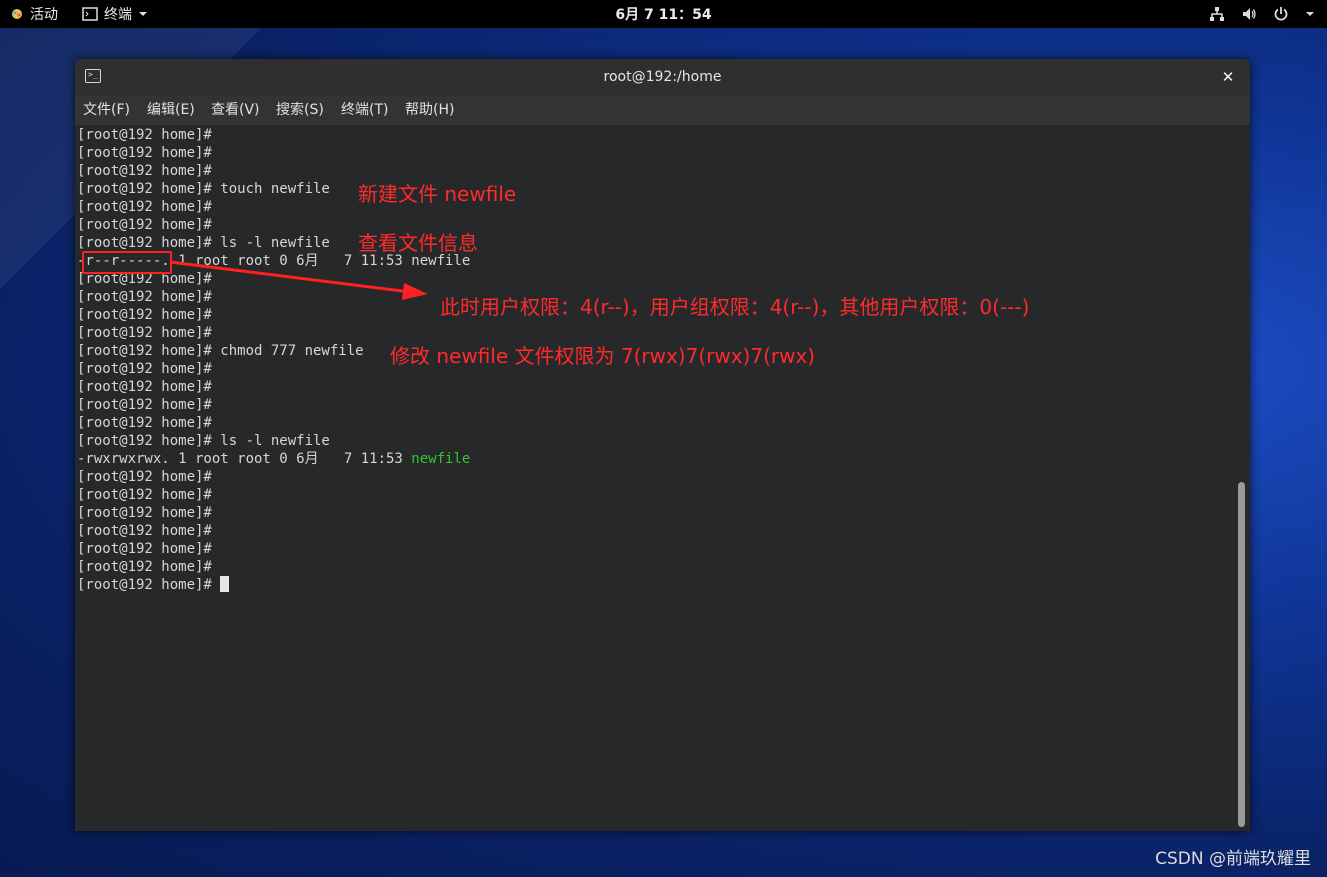 Image resolution: width=1327 pixels, height=877 pixels. Describe the element at coordinates (90, 14) in the screenshot. I see `terminal-icon` at that location.